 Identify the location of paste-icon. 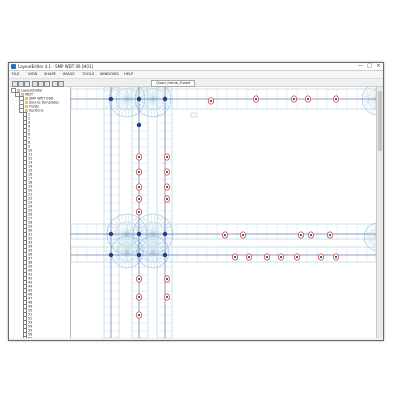
(47, 83).